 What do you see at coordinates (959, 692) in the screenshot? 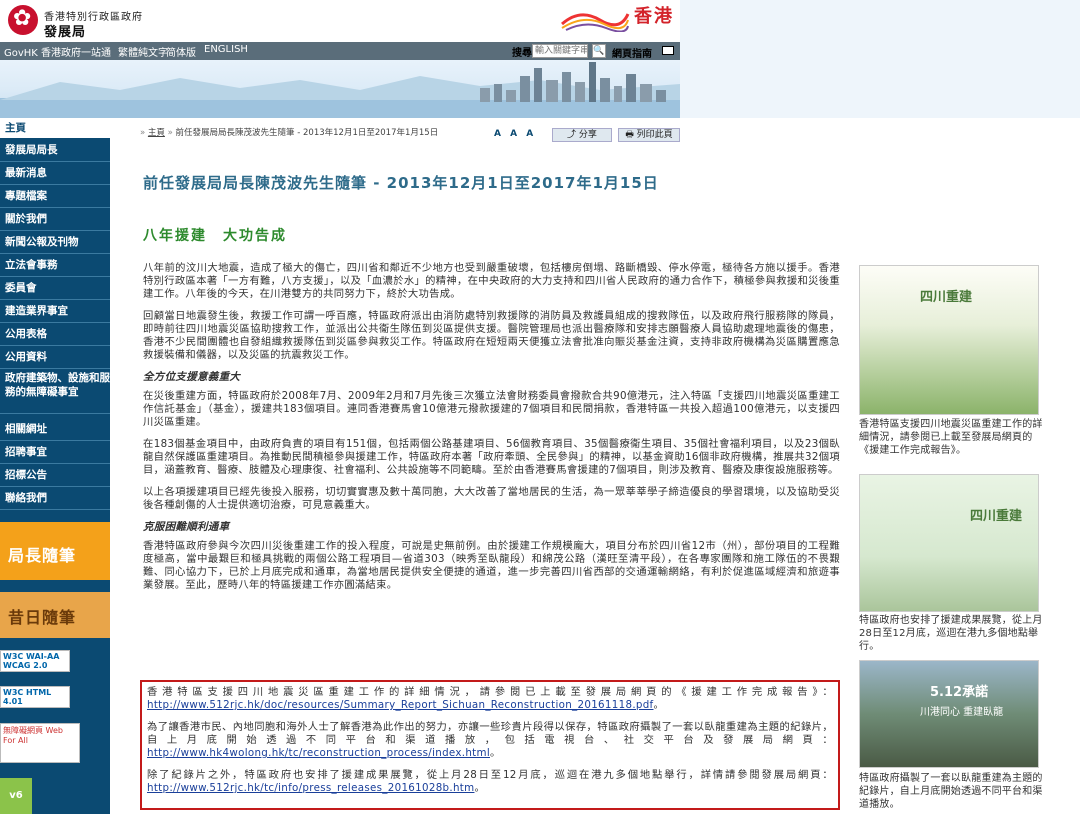
I see `promo-title: 5.12承諾` at bounding box center [959, 692].